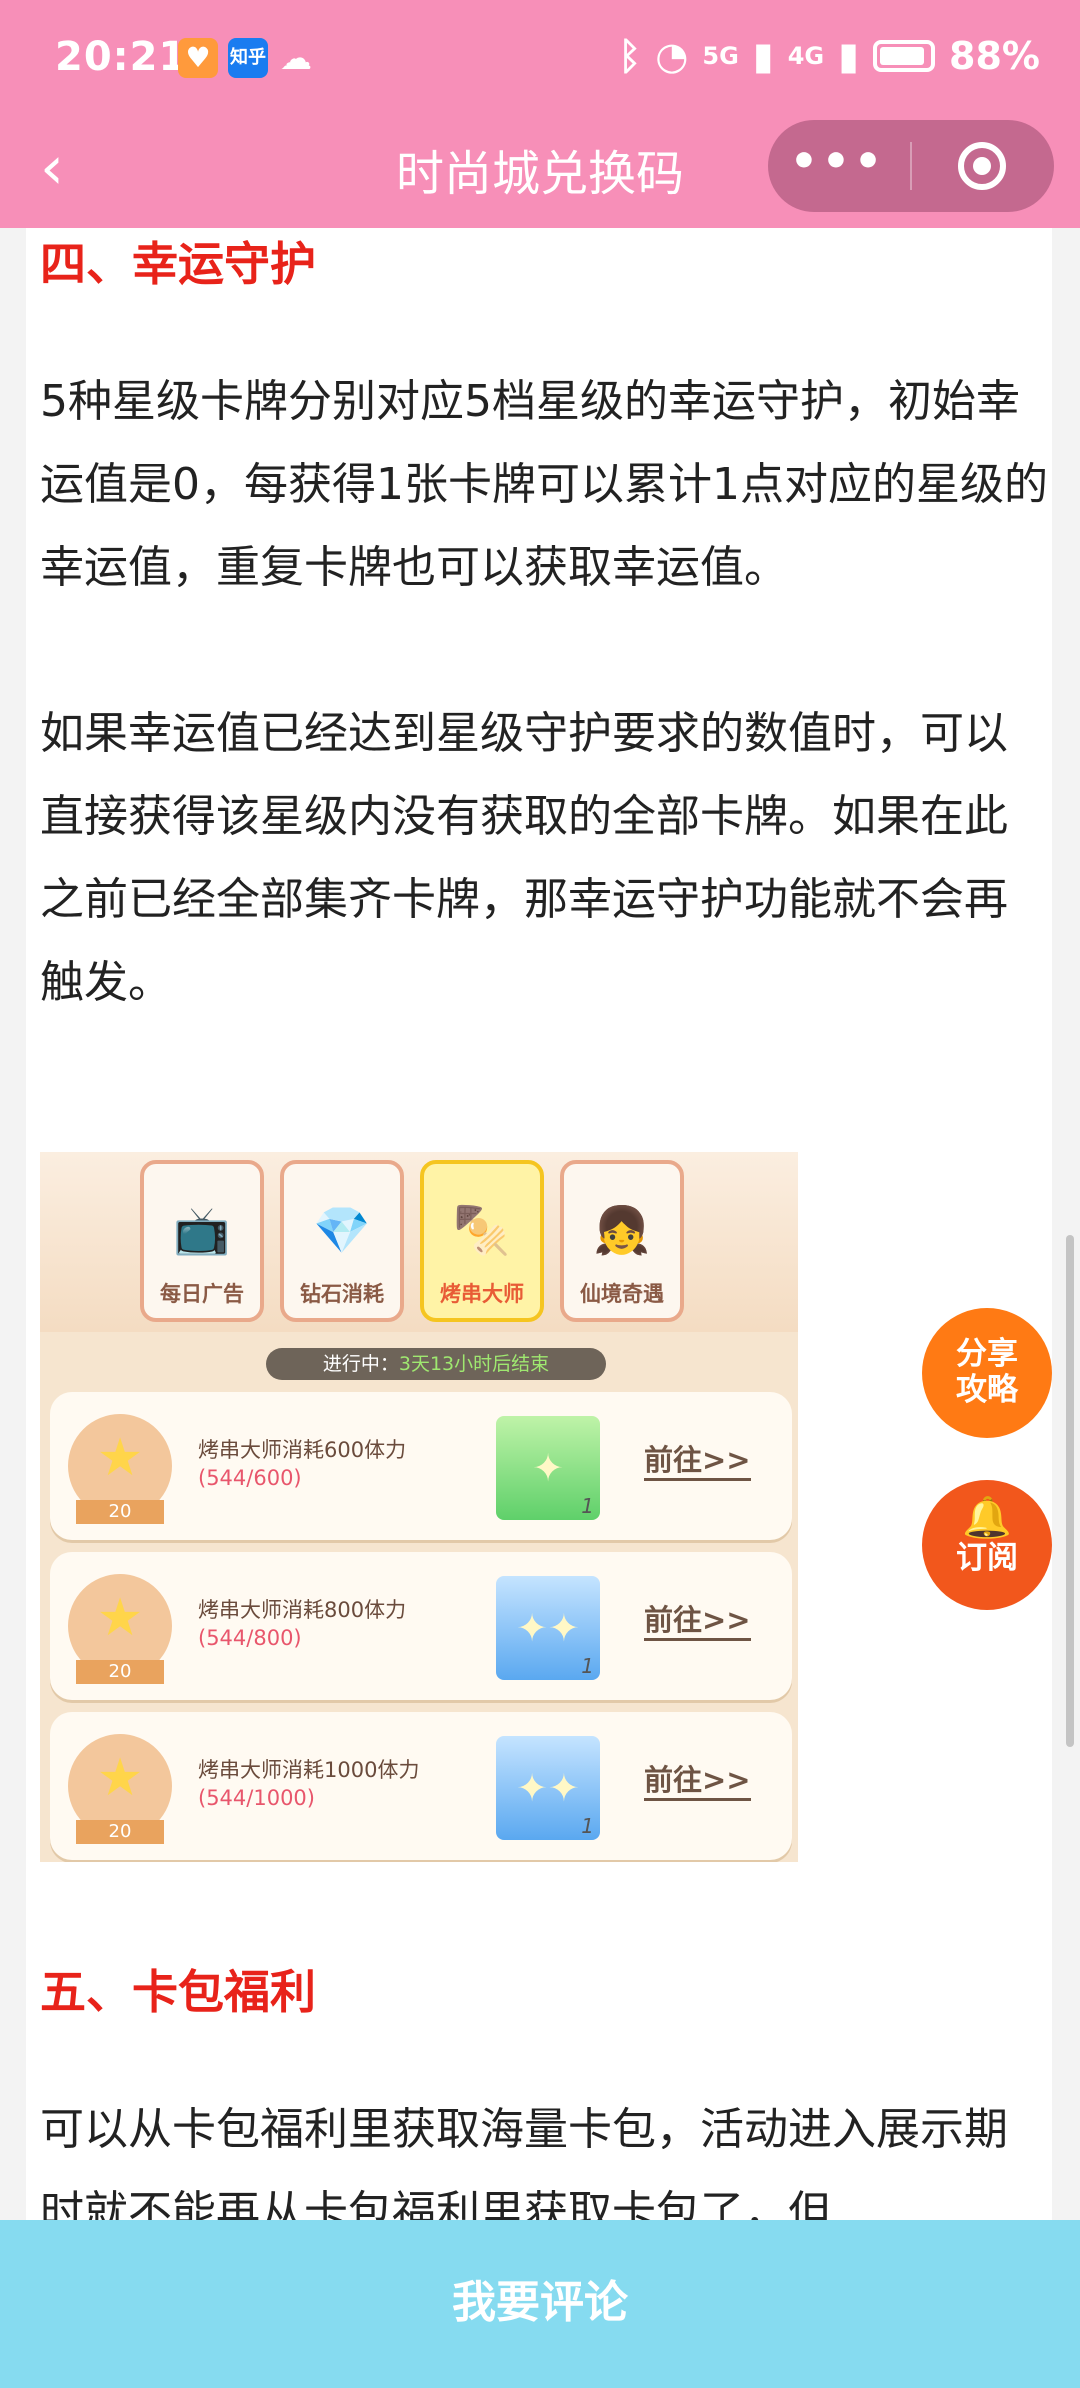 The image size is (1080, 2388). What do you see at coordinates (806, 56) in the screenshot?
I see `signal-4g-icon: 4G` at bounding box center [806, 56].